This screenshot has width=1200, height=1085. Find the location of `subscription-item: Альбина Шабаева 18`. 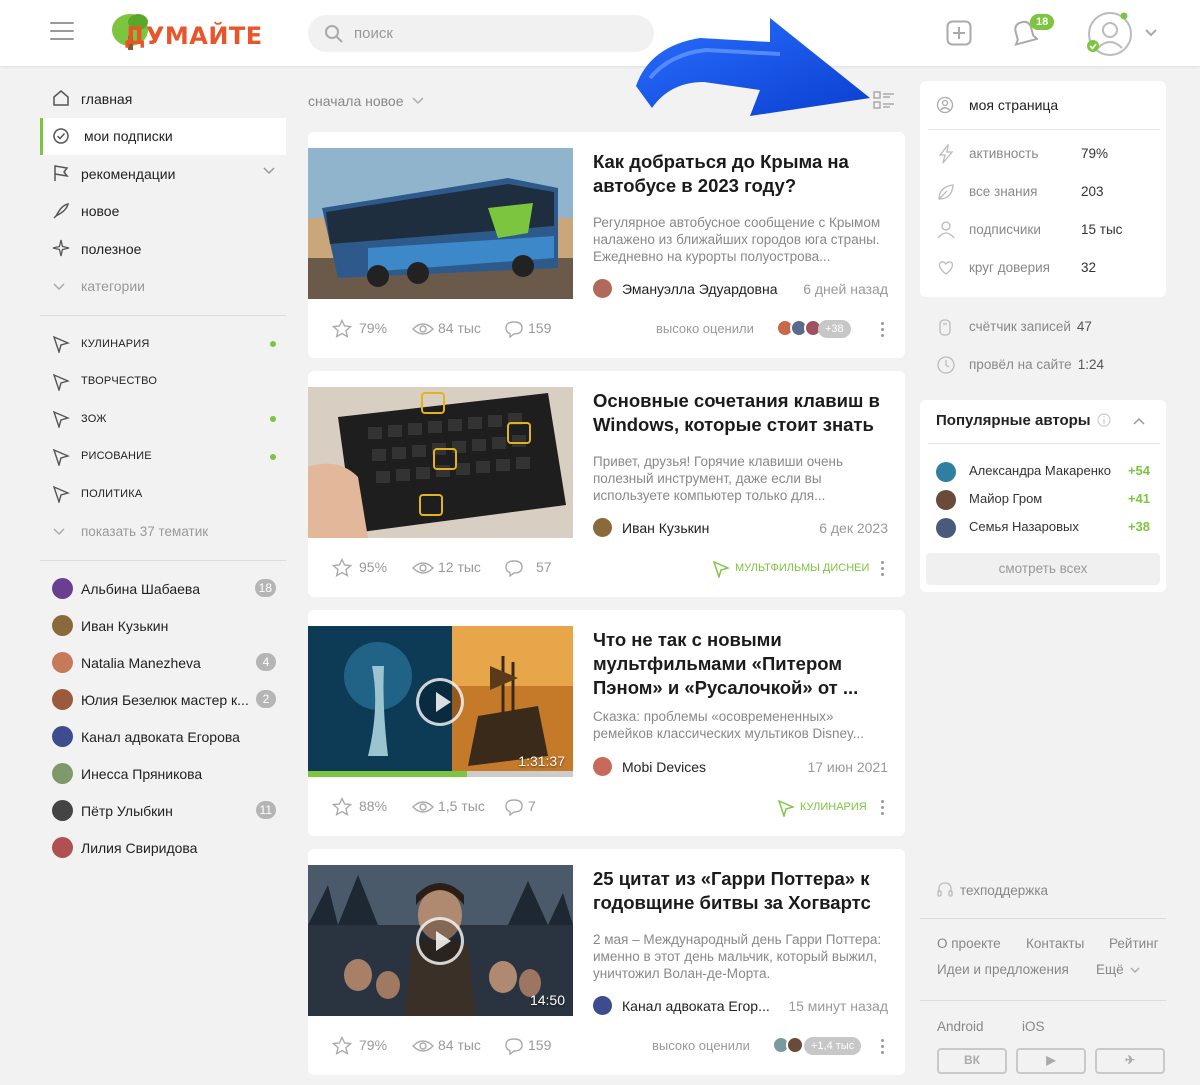

subscription-item: Альбина Шабаева 18 is located at coordinates (163, 588).